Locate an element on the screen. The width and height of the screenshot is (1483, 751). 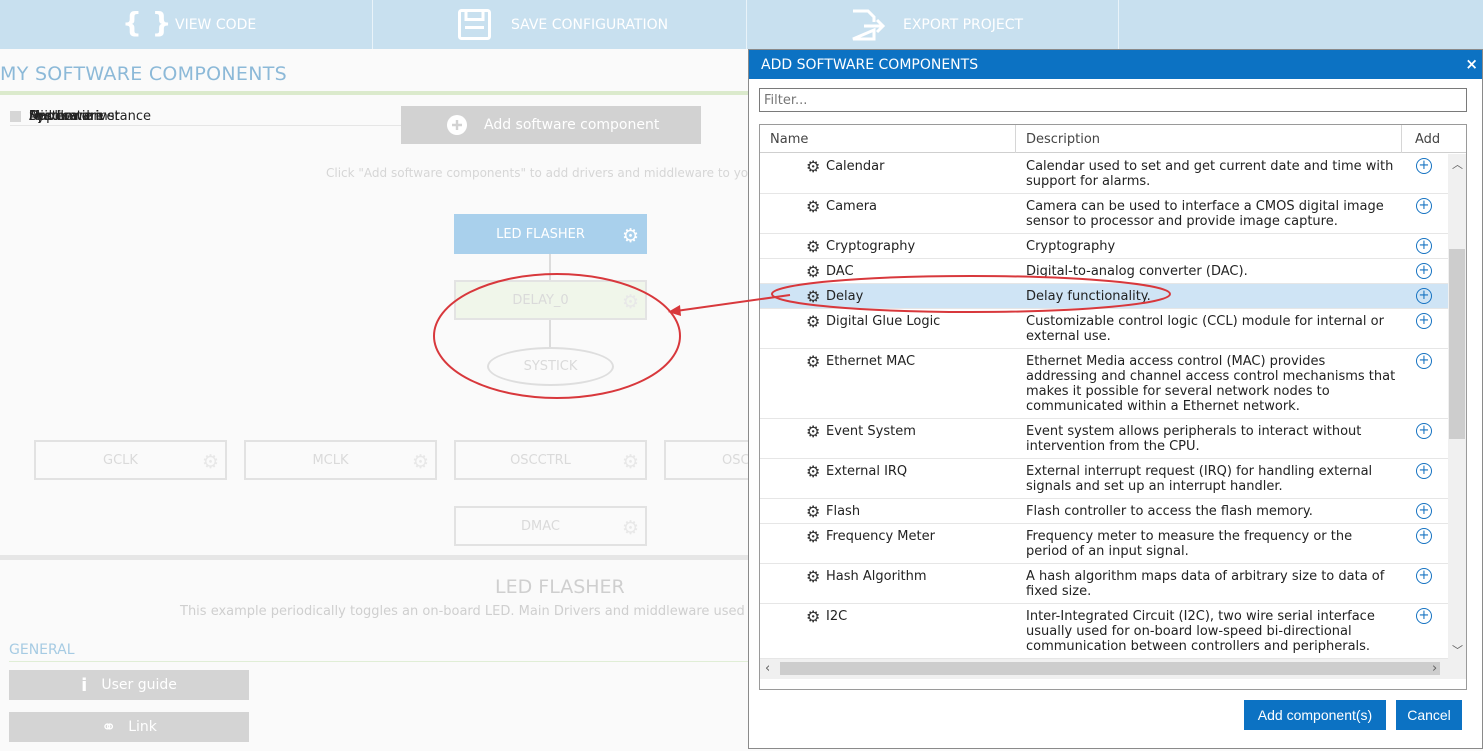
link-label: Link is located at coordinates (142, 727).